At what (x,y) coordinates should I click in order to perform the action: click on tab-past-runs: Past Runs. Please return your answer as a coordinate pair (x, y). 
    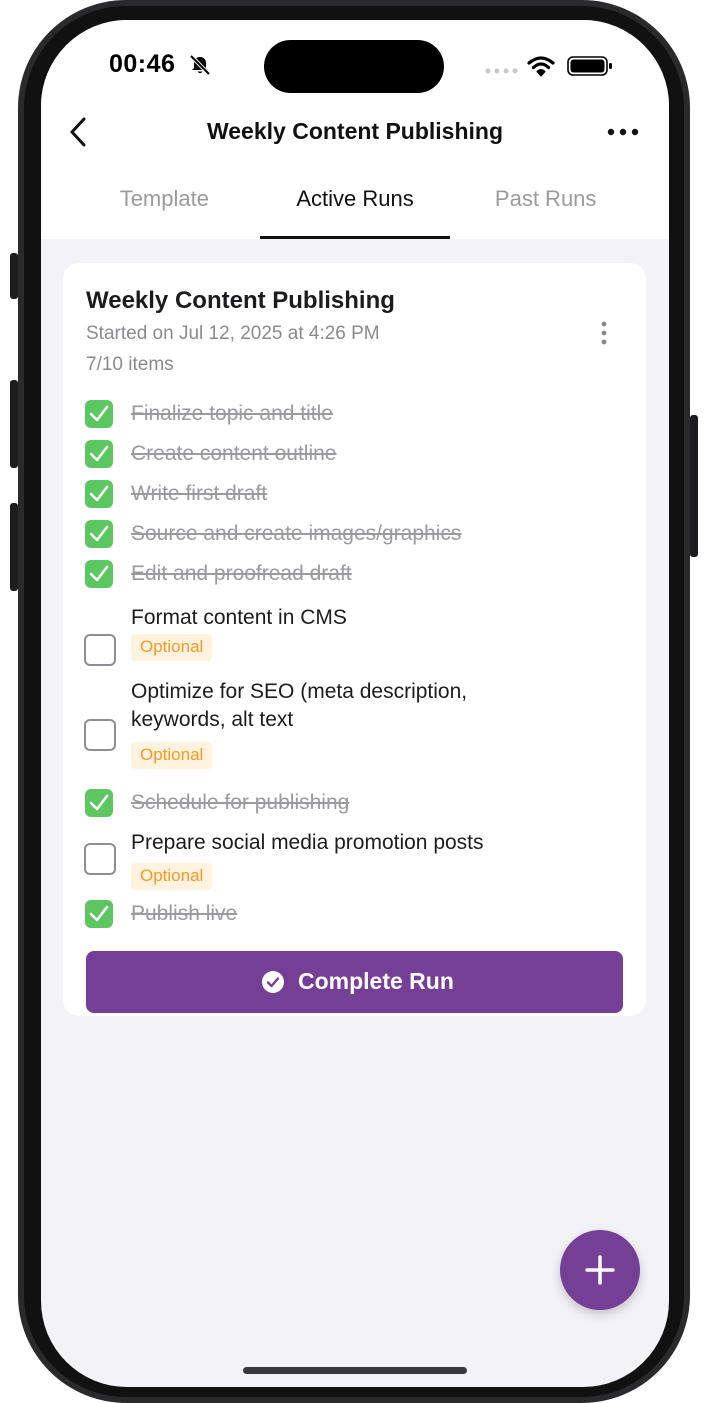
    Looking at the image, I should click on (545, 209).